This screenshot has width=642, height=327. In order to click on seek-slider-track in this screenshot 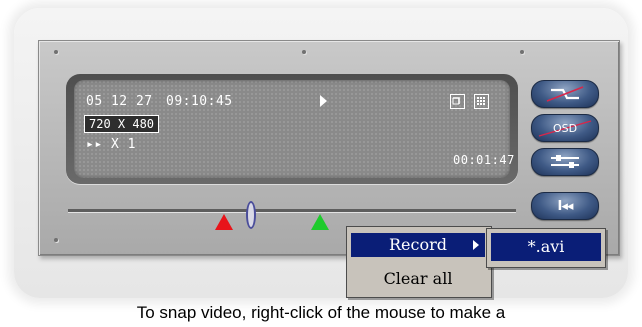, I will do `click(292, 210)`.